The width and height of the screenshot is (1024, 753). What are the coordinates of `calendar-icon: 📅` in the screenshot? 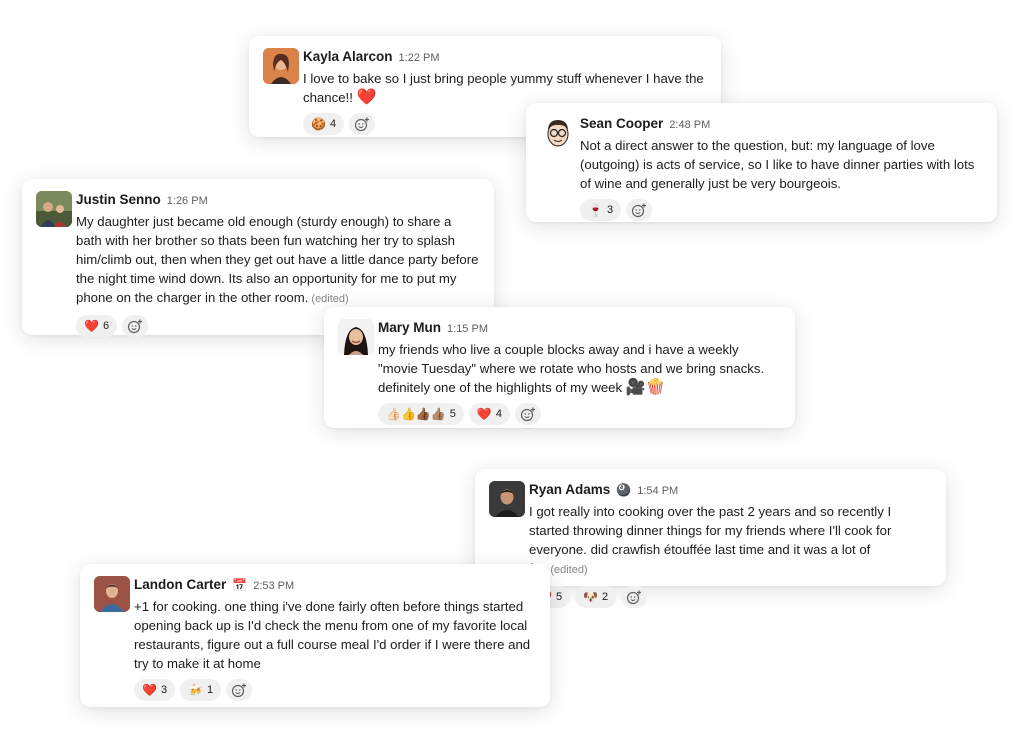 It's located at (239, 585).